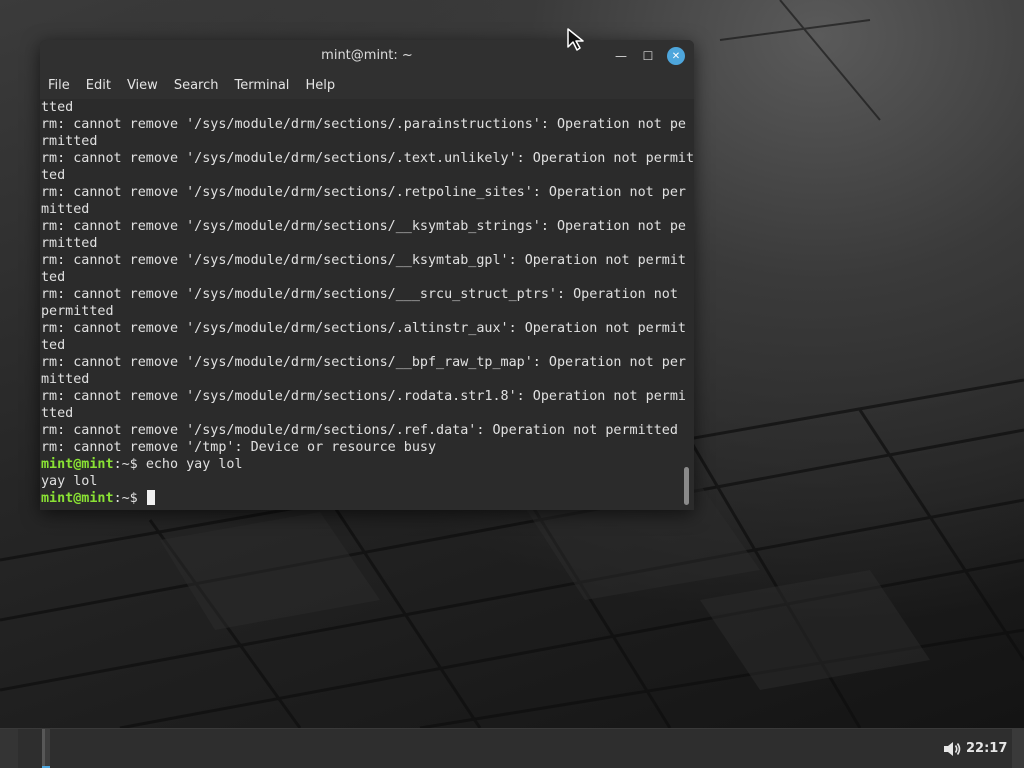 The height and width of the screenshot is (768, 1024). I want to click on menu-terminal: Terminal, so click(261, 85).